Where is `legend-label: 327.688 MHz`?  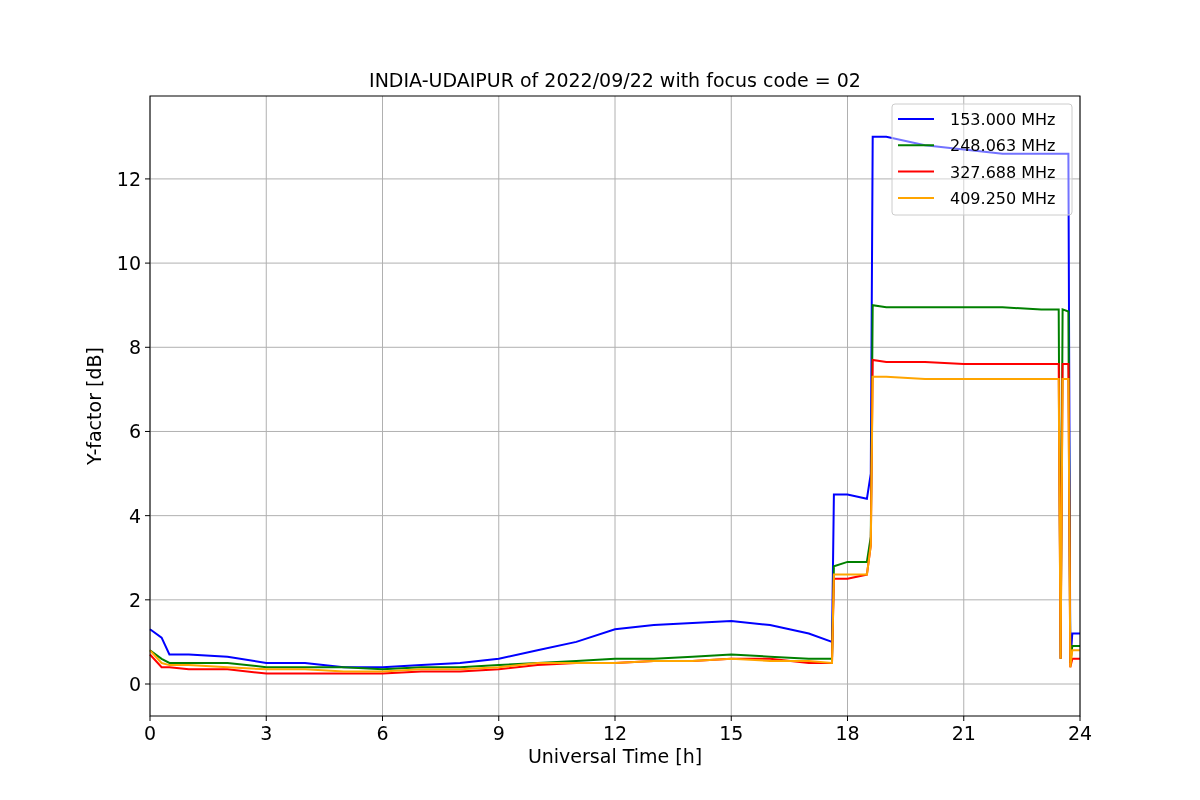
legend-label: 327.688 MHz is located at coordinates (1003, 172).